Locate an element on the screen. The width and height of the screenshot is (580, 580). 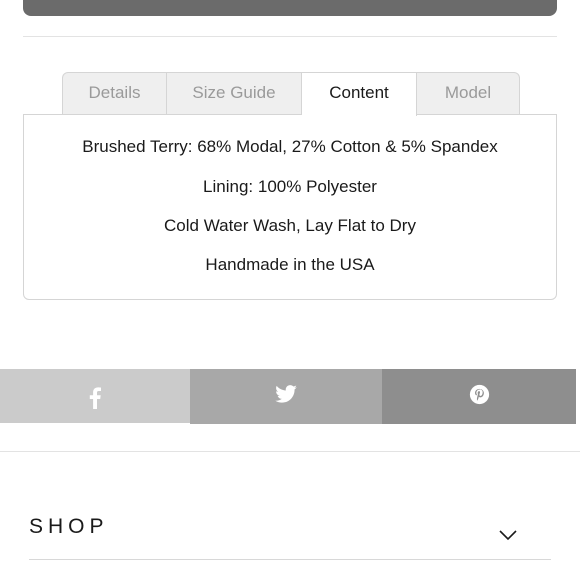
share-twitter-button is located at coordinates (286, 396).